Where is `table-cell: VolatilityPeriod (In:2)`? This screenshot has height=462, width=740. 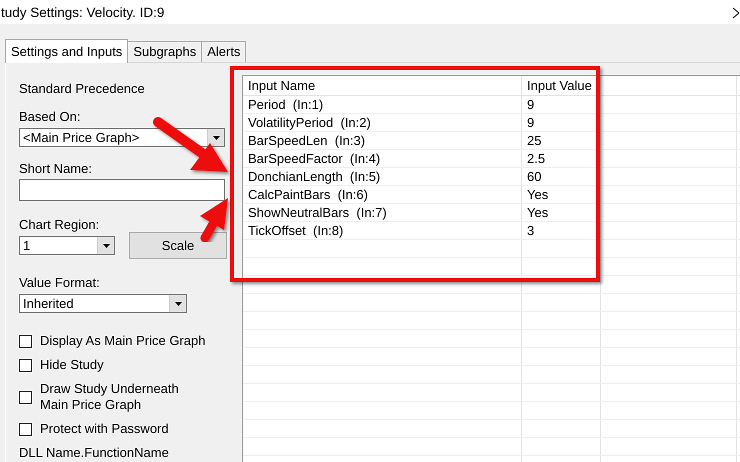
table-cell: VolatilityPeriod (In:2) is located at coordinates (382, 122).